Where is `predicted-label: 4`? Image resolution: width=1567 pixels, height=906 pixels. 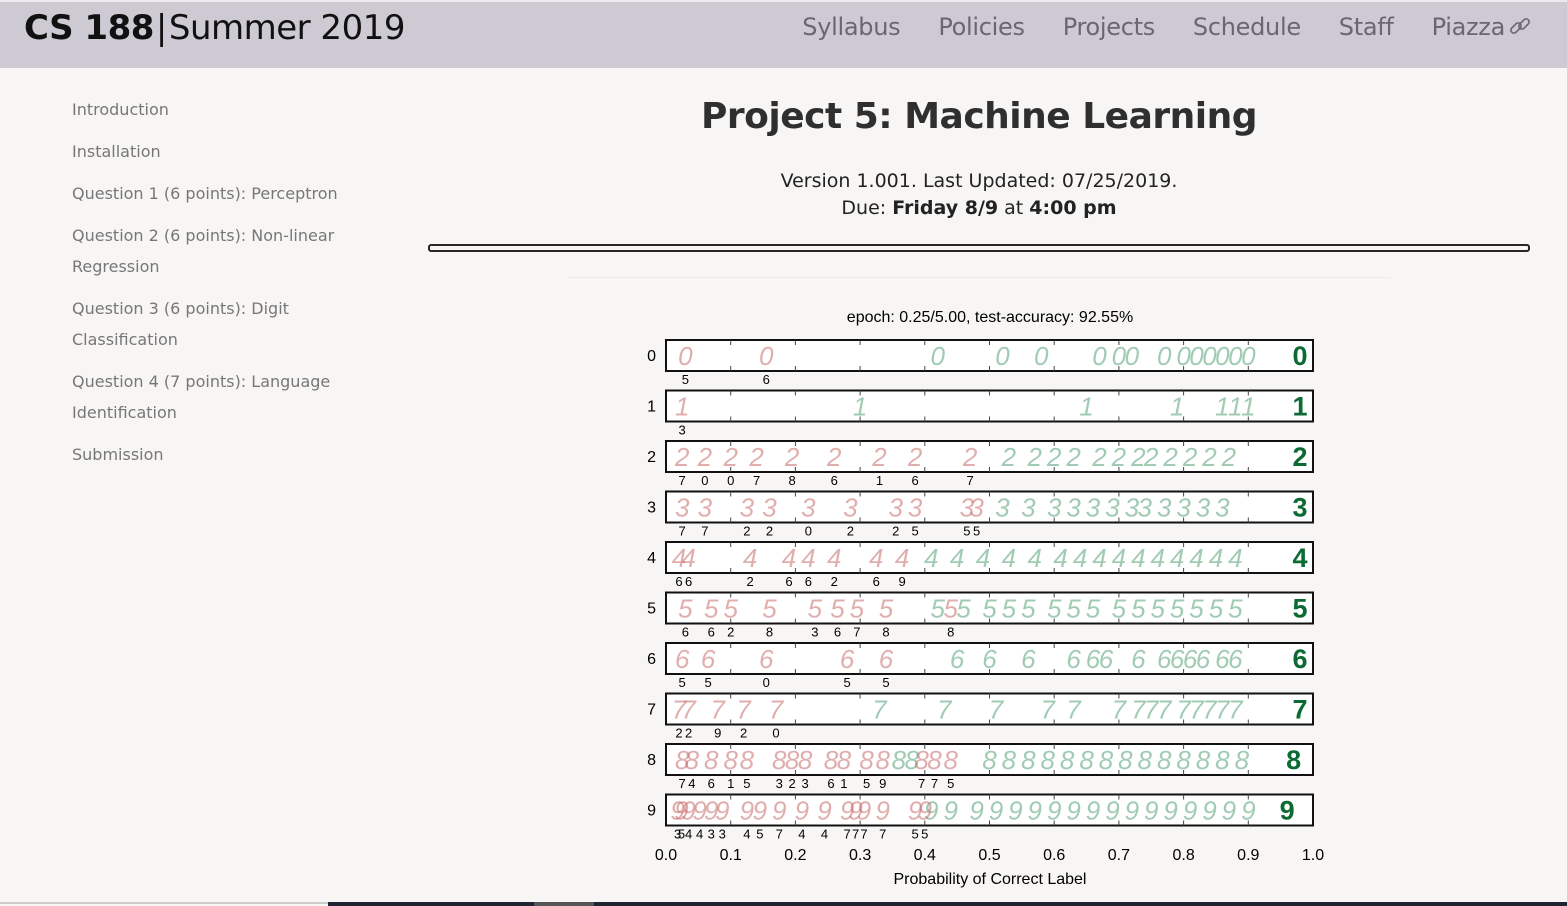 predicted-label: 4 is located at coordinates (801, 834).